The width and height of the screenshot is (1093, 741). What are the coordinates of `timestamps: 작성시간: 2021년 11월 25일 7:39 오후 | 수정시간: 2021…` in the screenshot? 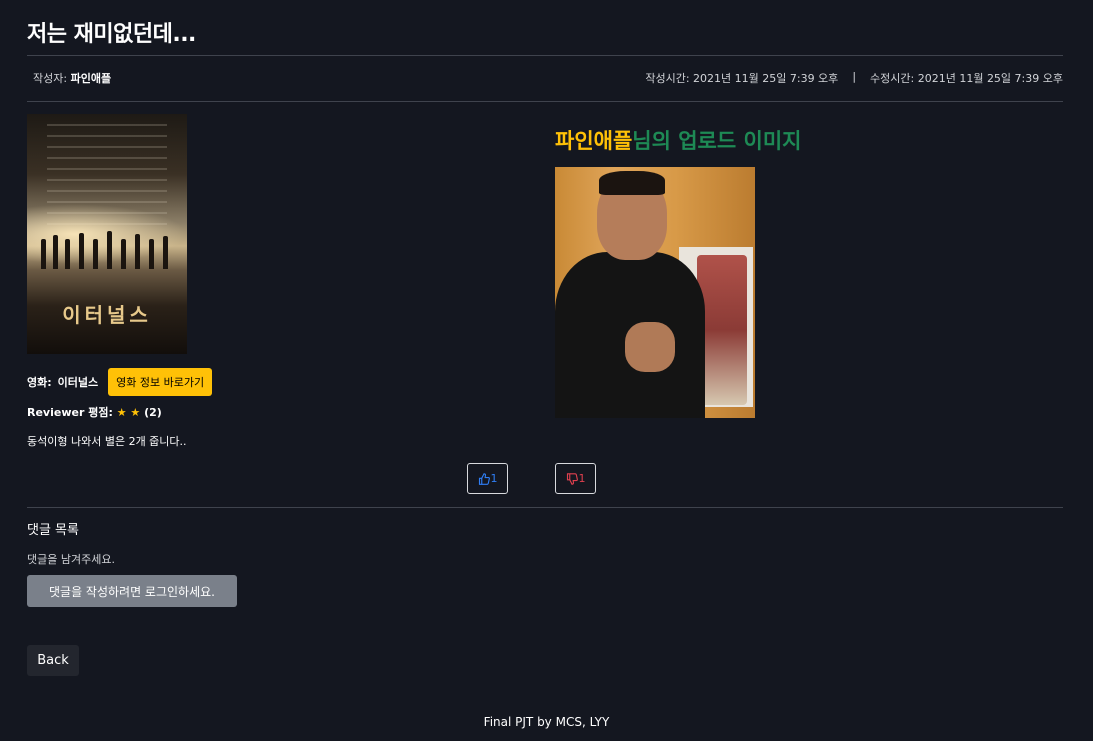 It's located at (854, 78).